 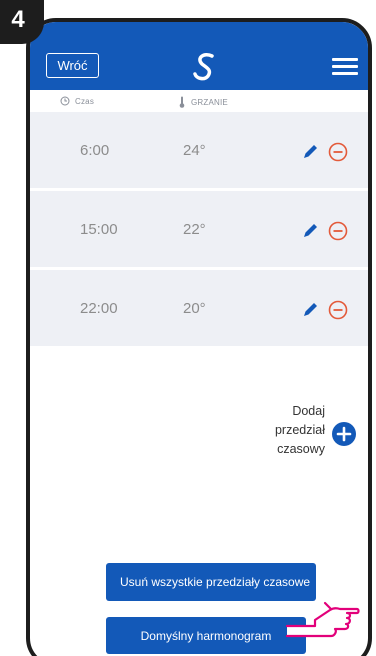 What do you see at coordinates (194, 229) in the screenshot?
I see `interval-temperature: 22°` at bounding box center [194, 229].